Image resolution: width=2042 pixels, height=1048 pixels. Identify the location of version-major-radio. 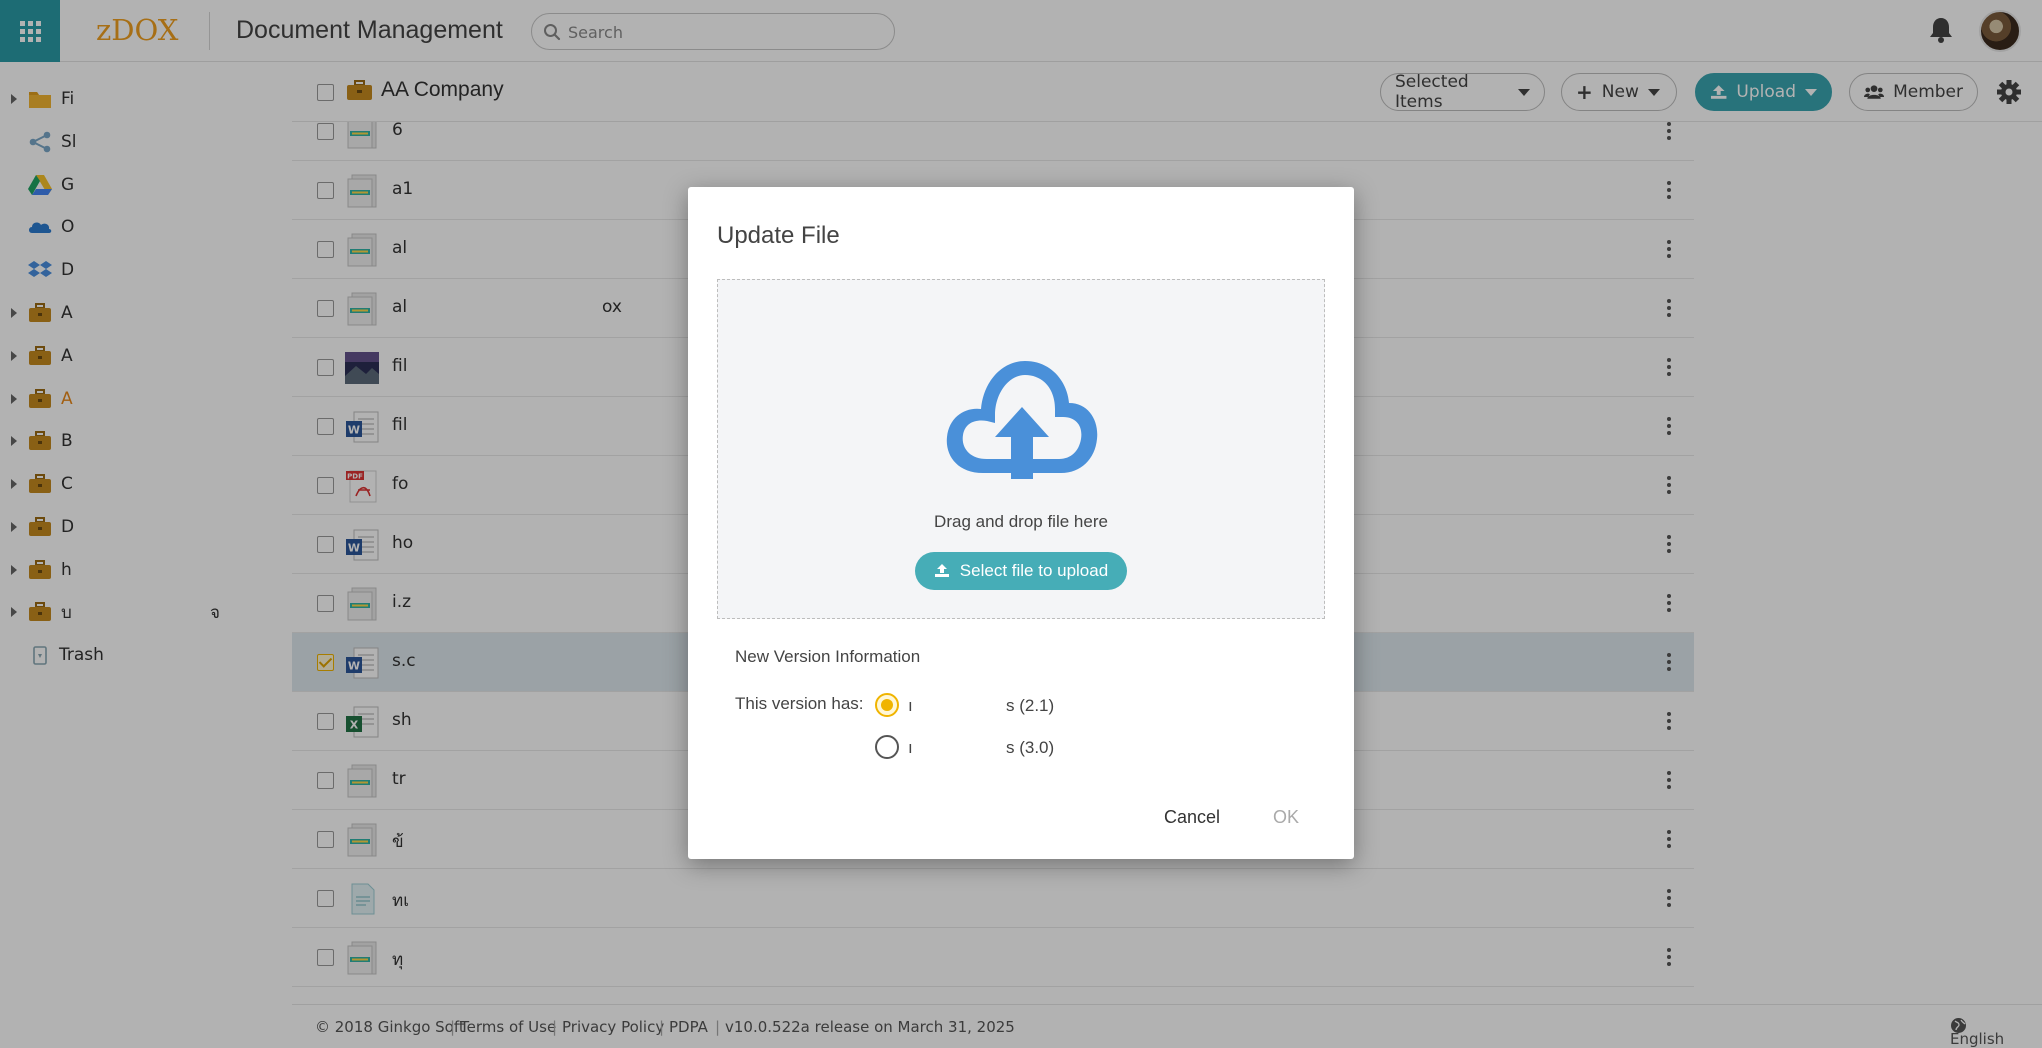
(887, 747).